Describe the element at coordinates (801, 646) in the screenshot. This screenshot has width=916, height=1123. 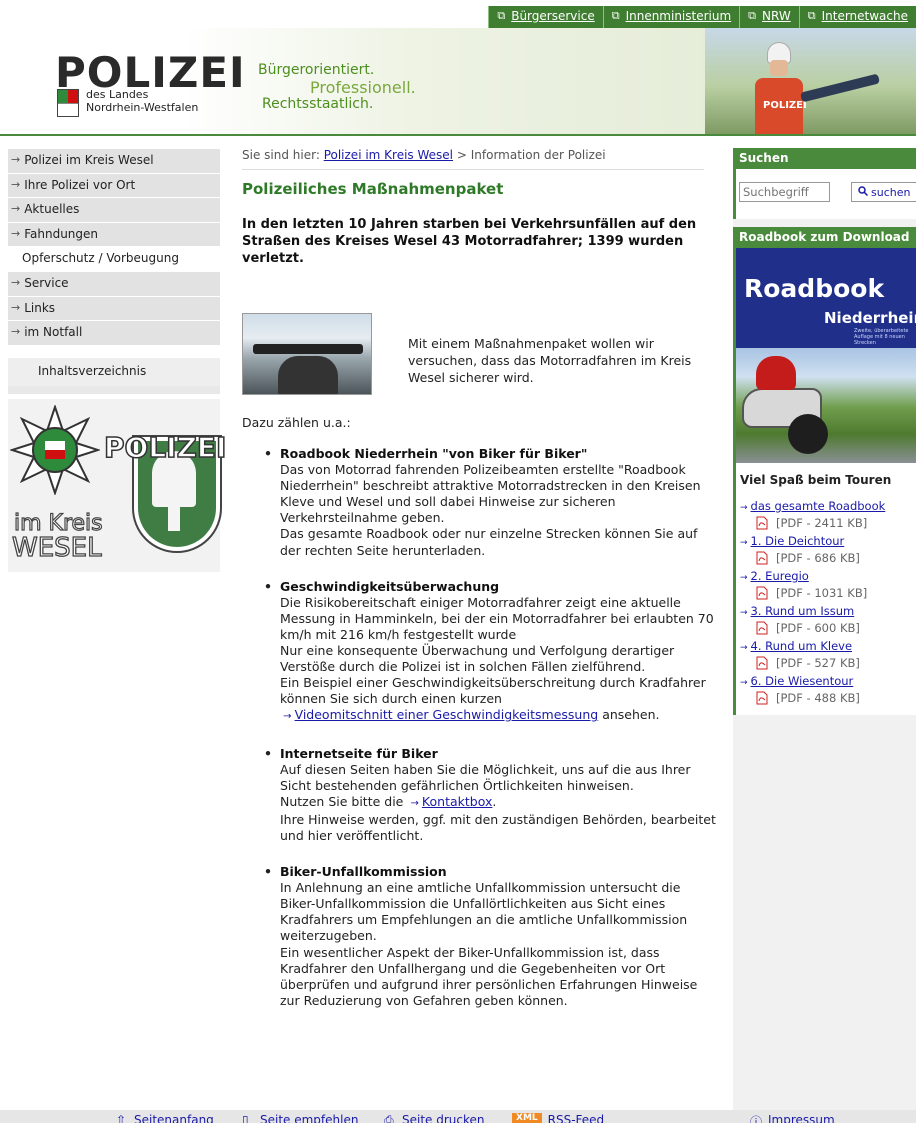
I see `tour-link: 4. Rund um Kleve` at that location.